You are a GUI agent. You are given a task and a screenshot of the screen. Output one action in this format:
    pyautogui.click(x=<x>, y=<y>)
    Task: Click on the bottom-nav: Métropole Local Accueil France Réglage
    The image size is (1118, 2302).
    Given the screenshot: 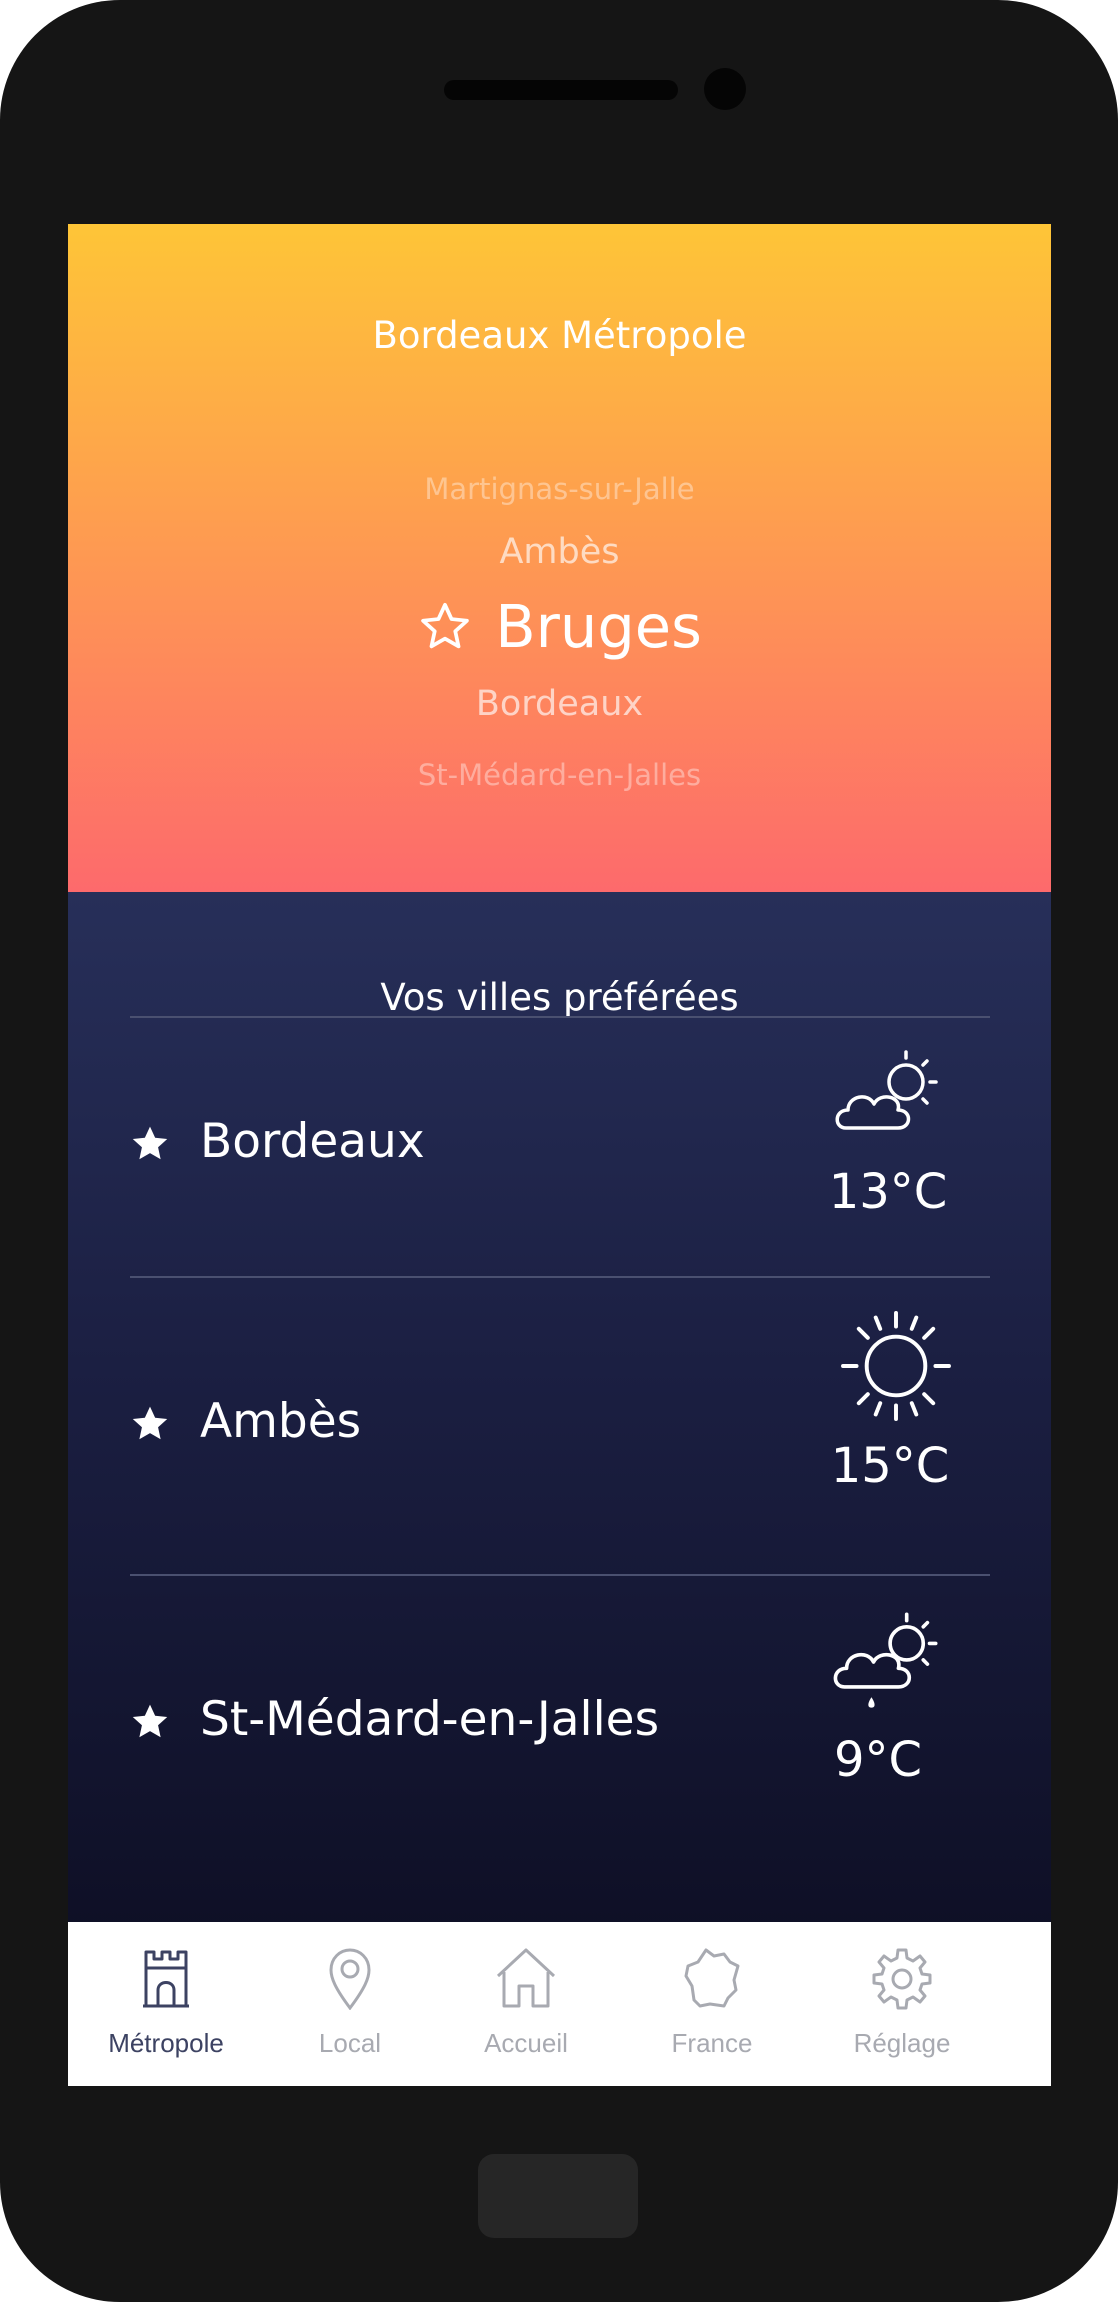 What is the action you would take?
    pyautogui.click(x=559, y=2004)
    